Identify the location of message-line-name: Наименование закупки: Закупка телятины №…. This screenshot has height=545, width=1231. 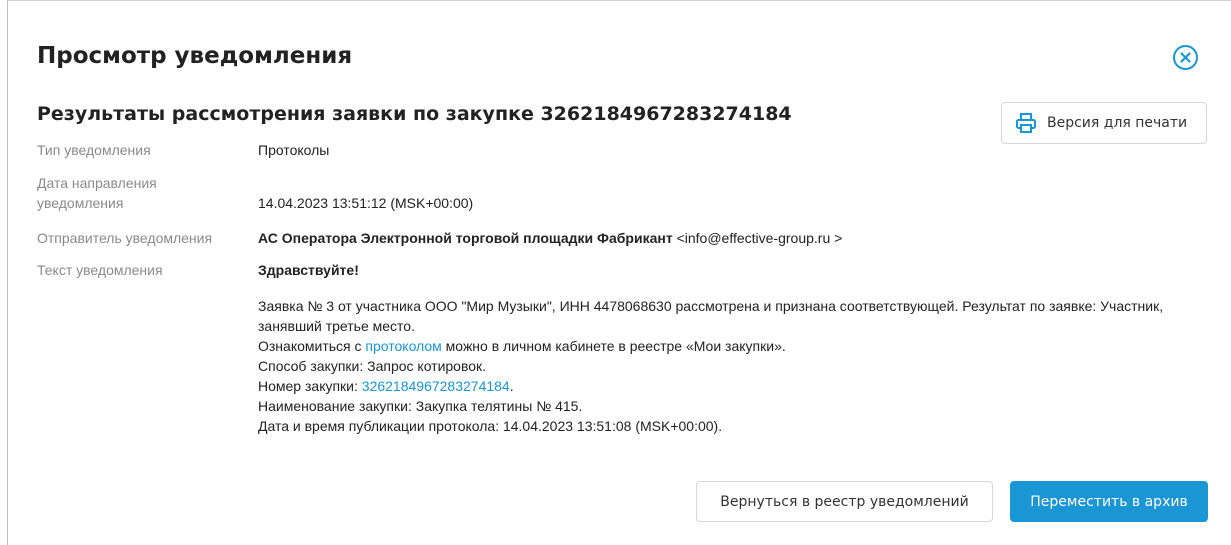
(420, 406).